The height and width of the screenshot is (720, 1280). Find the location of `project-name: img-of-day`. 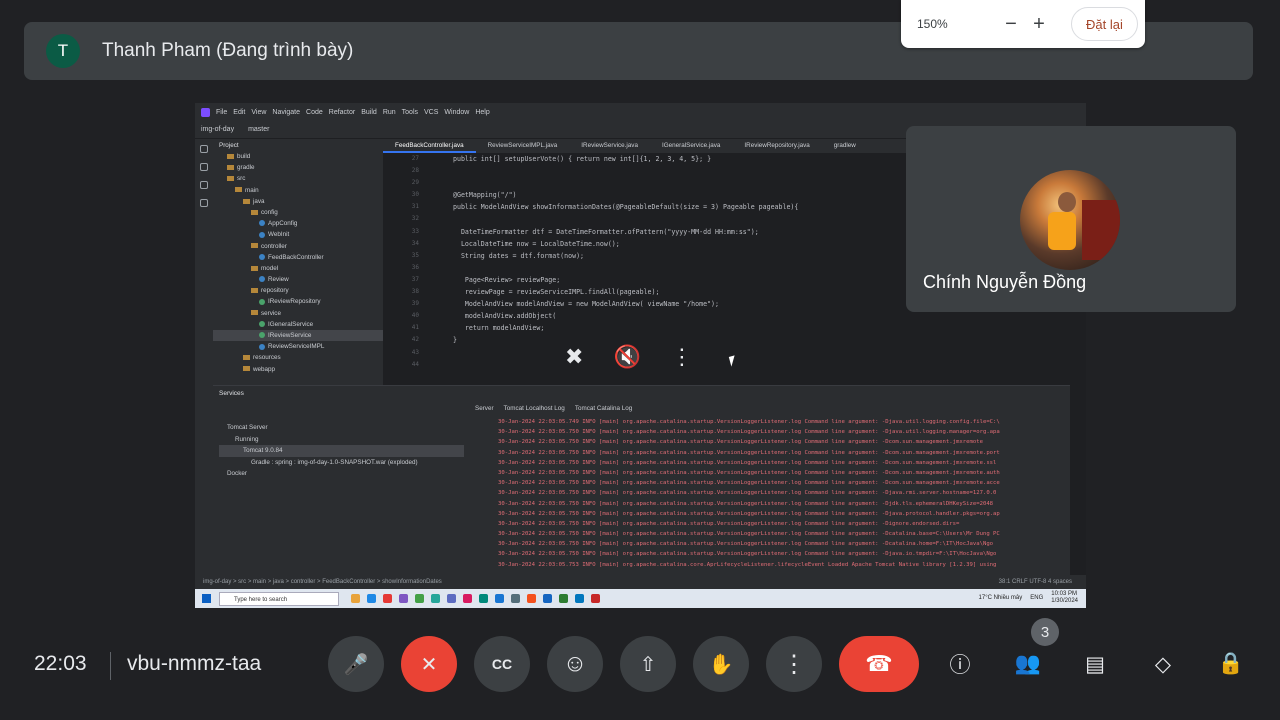

project-name: img-of-day is located at coordinates (217, 129).